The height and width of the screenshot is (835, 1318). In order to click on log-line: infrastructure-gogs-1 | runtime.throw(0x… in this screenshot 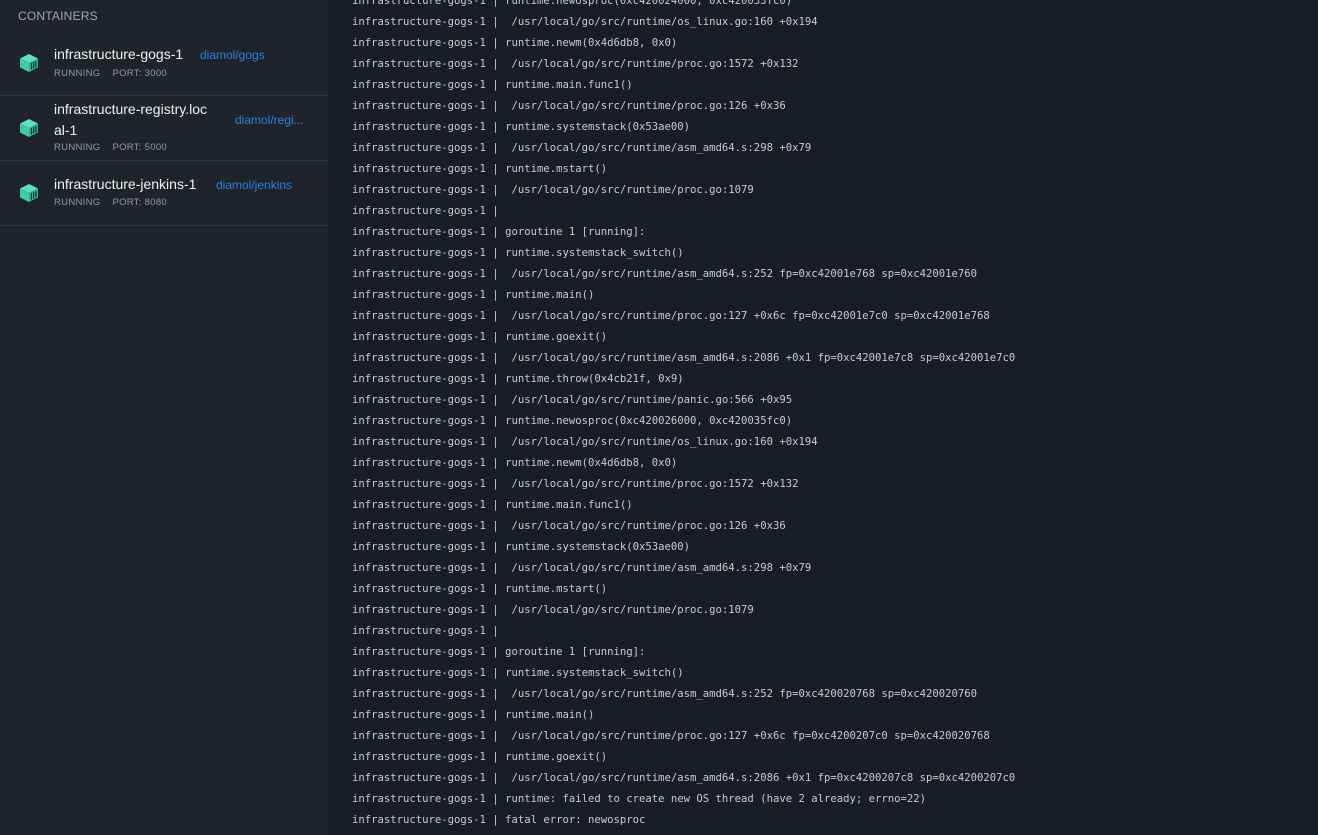, I will do `click(518, 379)`.